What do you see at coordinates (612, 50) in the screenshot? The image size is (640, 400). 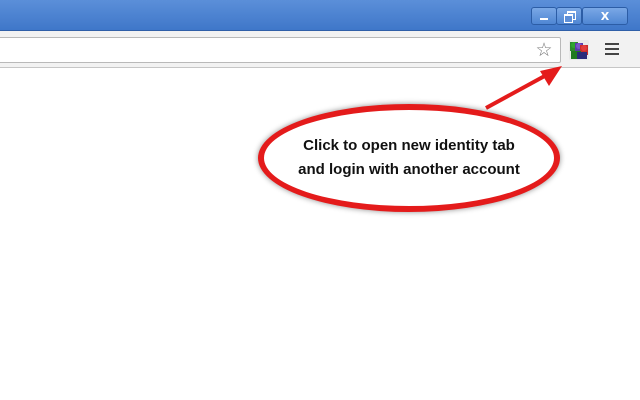 I see `menu-icon` at bounding box center [612, 50].